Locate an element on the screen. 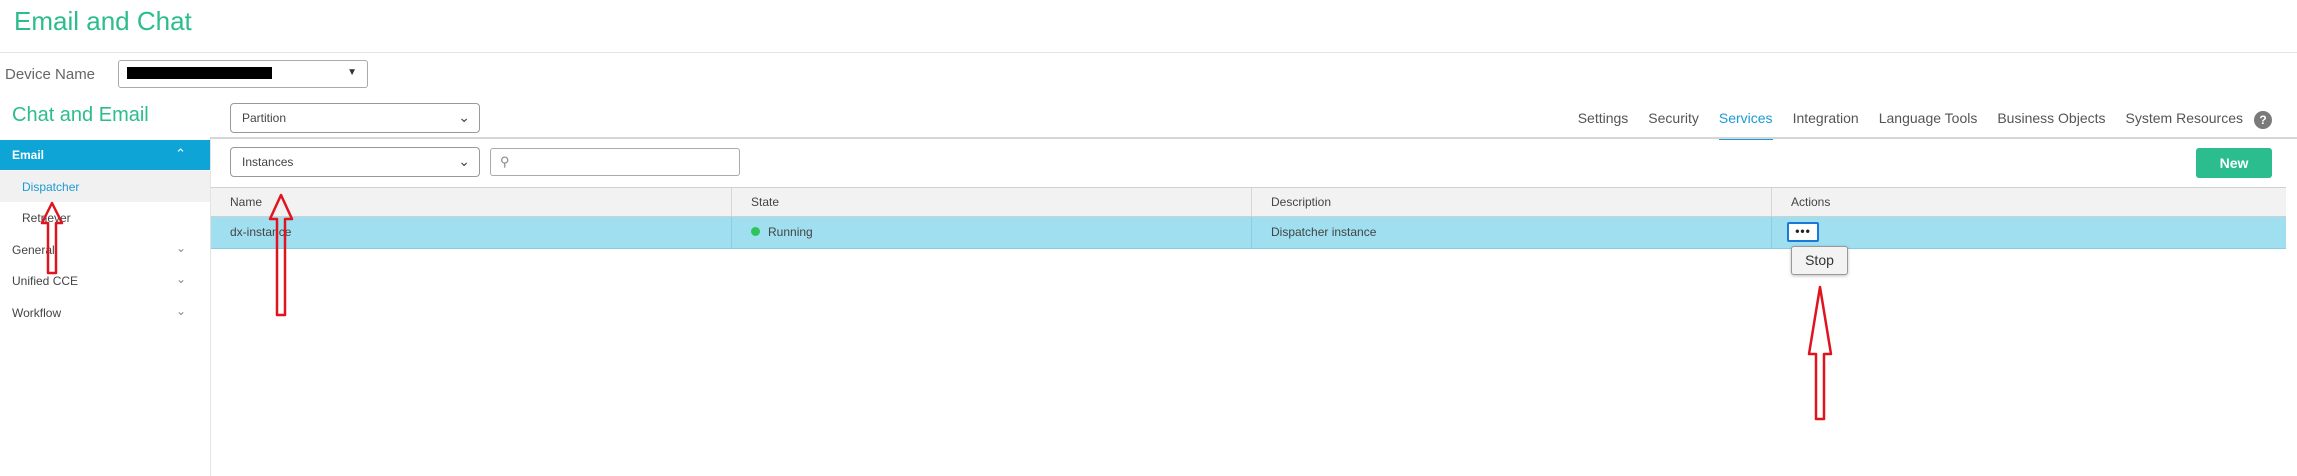 The image size is (2297, 476). tab-security: Security is located at coordinates (1673, 125).